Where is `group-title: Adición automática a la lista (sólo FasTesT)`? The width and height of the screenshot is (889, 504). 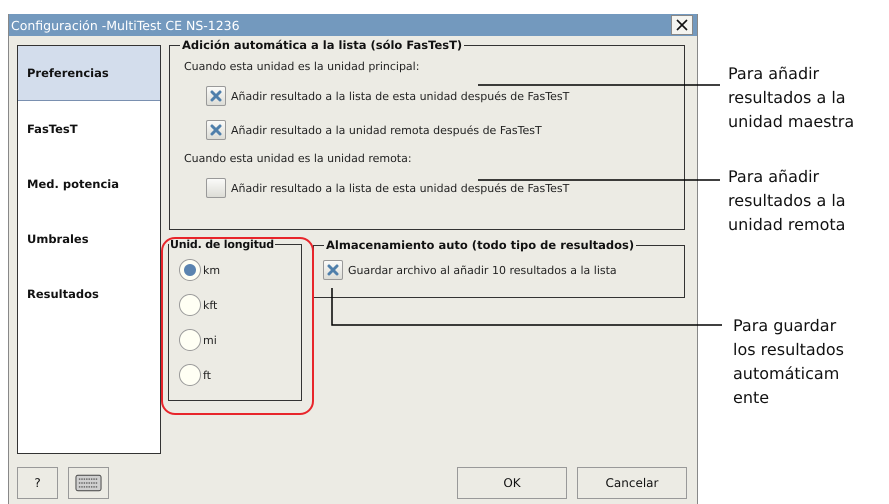
group-title: Adición automática a la lista (sólo FasTesT) is located at coordinates (322, 45).